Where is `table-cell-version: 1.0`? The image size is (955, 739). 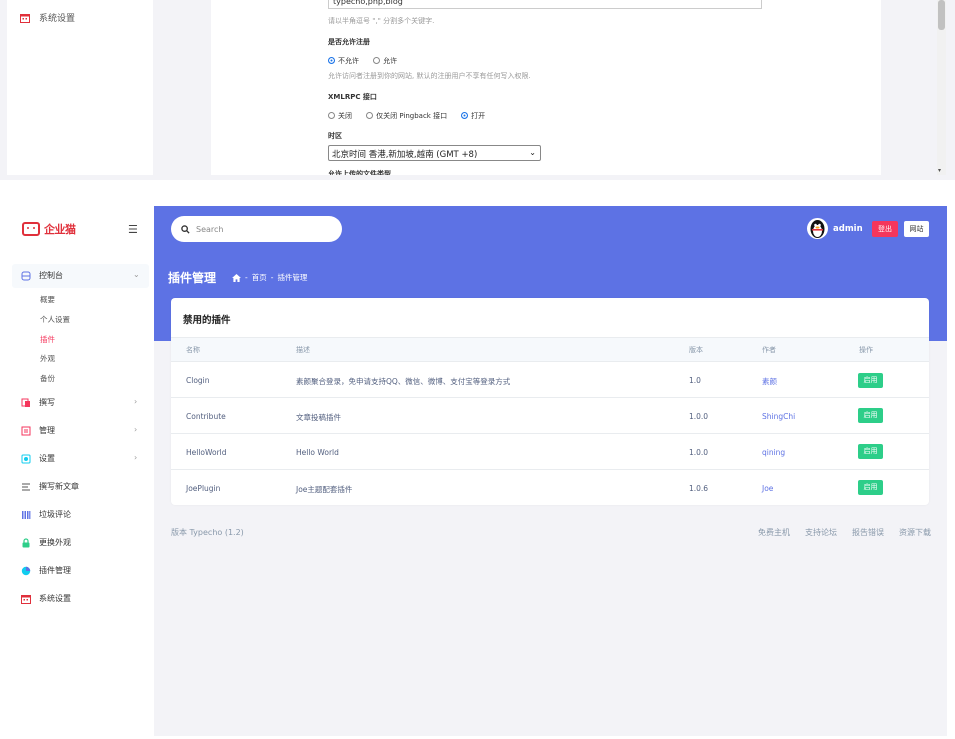
table-cell-version: 1.0 is located at coordinates (695, 380).